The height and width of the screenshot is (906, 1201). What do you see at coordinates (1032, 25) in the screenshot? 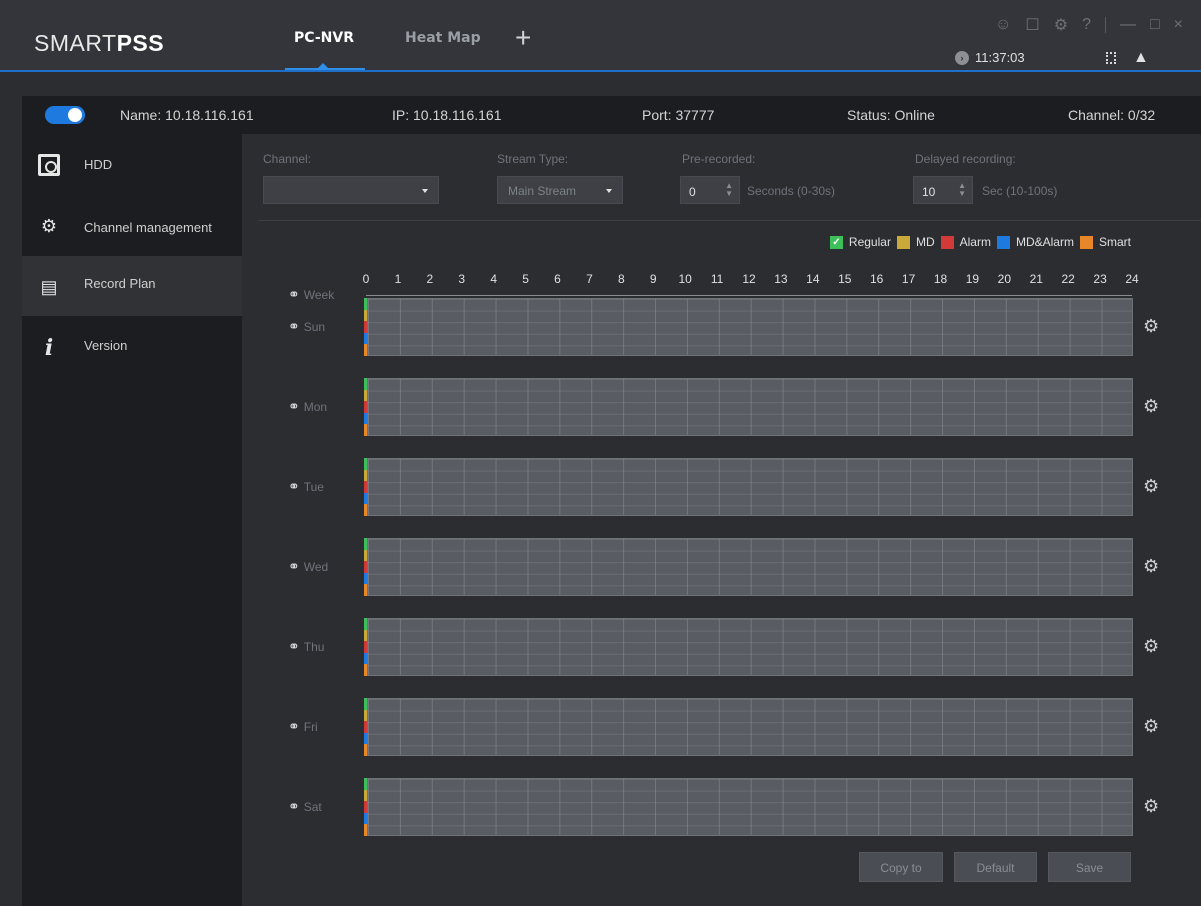
I see `lock-icon: ☐` at bounding box center [1032, 25].